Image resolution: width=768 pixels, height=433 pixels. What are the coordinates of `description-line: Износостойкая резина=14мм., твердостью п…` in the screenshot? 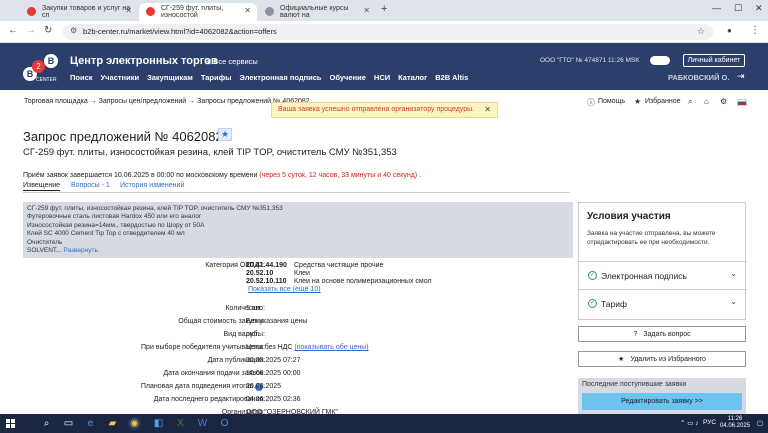 It's located at (116, 225).